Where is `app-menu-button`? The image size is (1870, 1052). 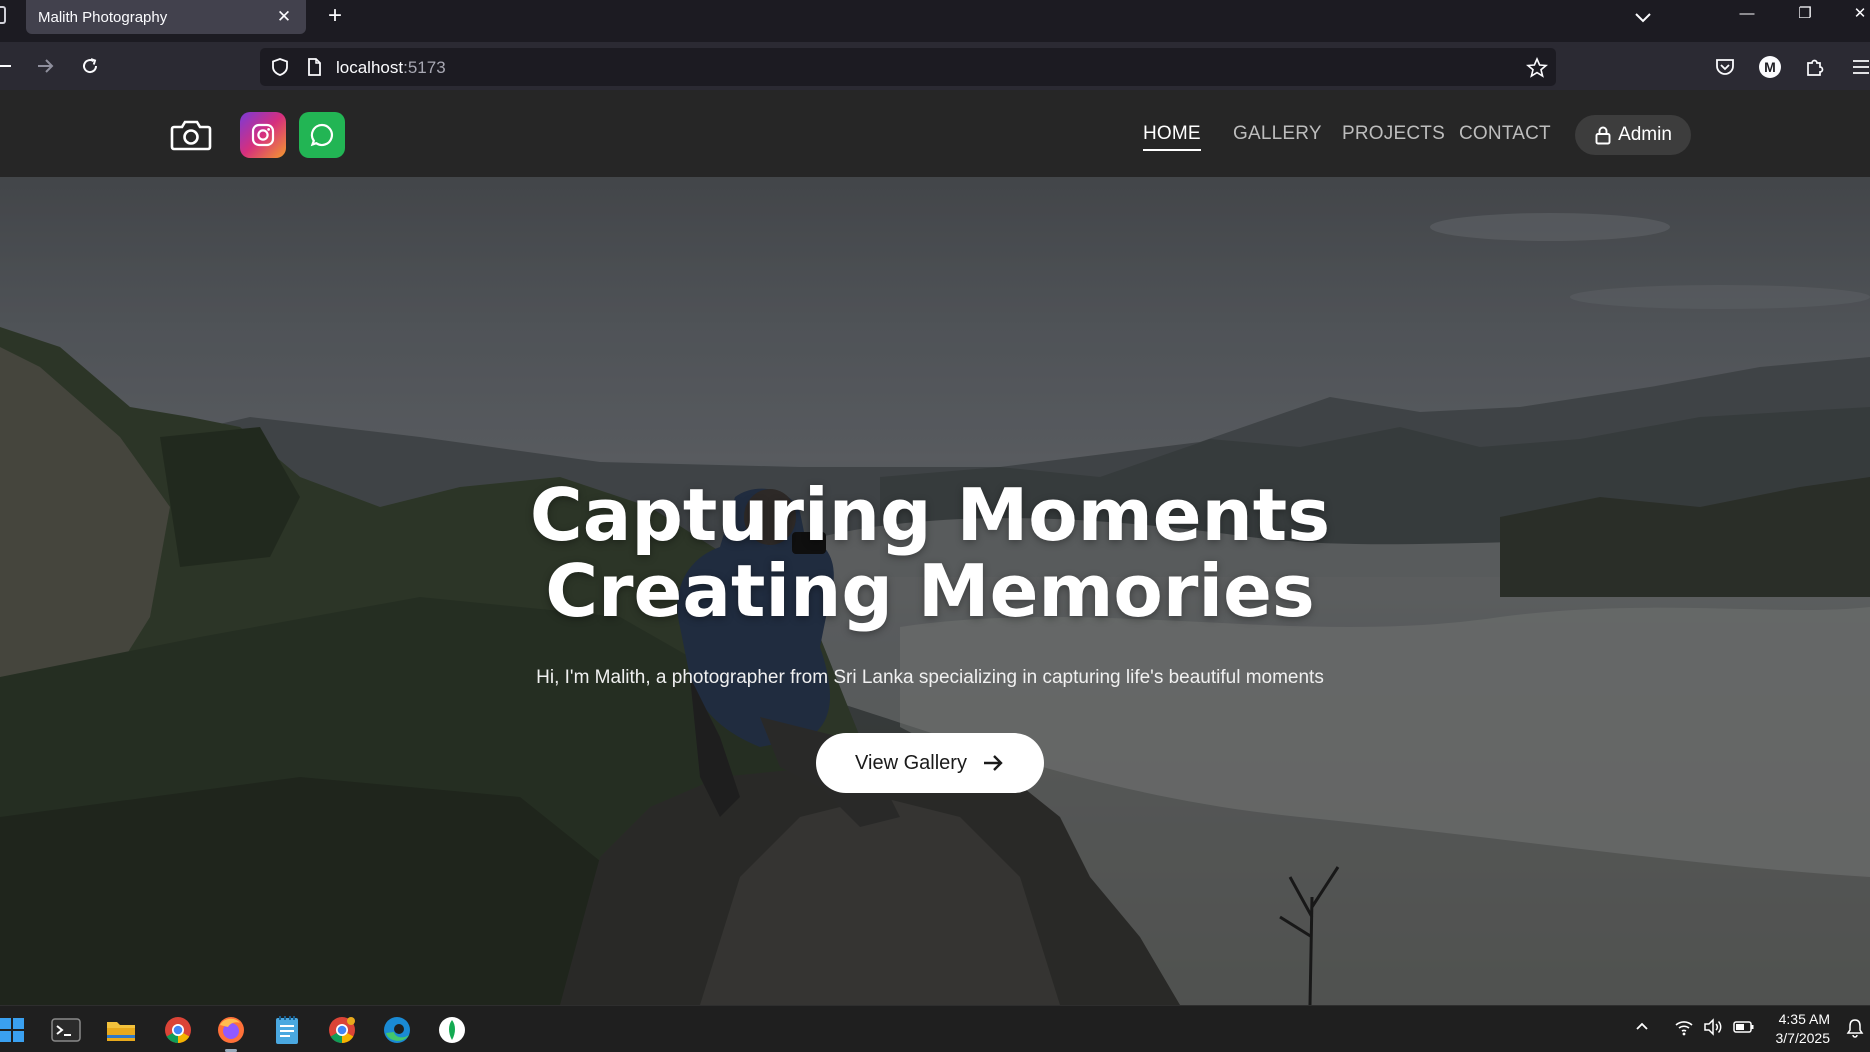
app-menu-button is located at coordinates (1858, 67).